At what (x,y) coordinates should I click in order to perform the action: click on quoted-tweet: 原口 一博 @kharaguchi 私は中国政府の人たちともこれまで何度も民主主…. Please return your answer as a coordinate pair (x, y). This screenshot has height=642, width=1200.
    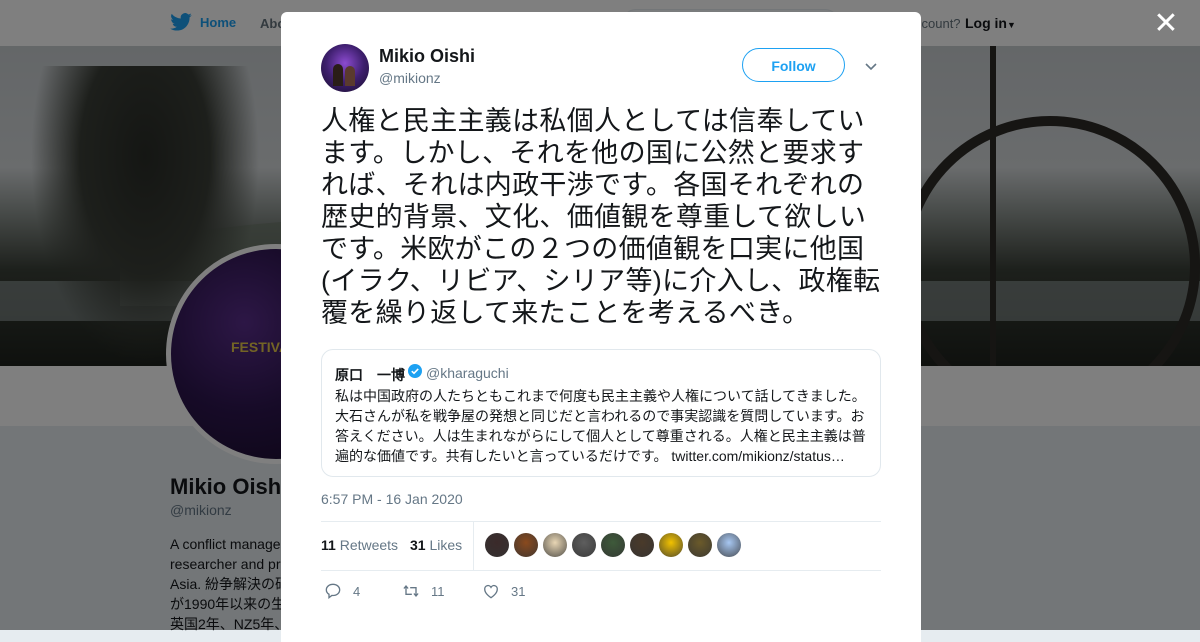
    Looking at the image, I should click on (601, 413).